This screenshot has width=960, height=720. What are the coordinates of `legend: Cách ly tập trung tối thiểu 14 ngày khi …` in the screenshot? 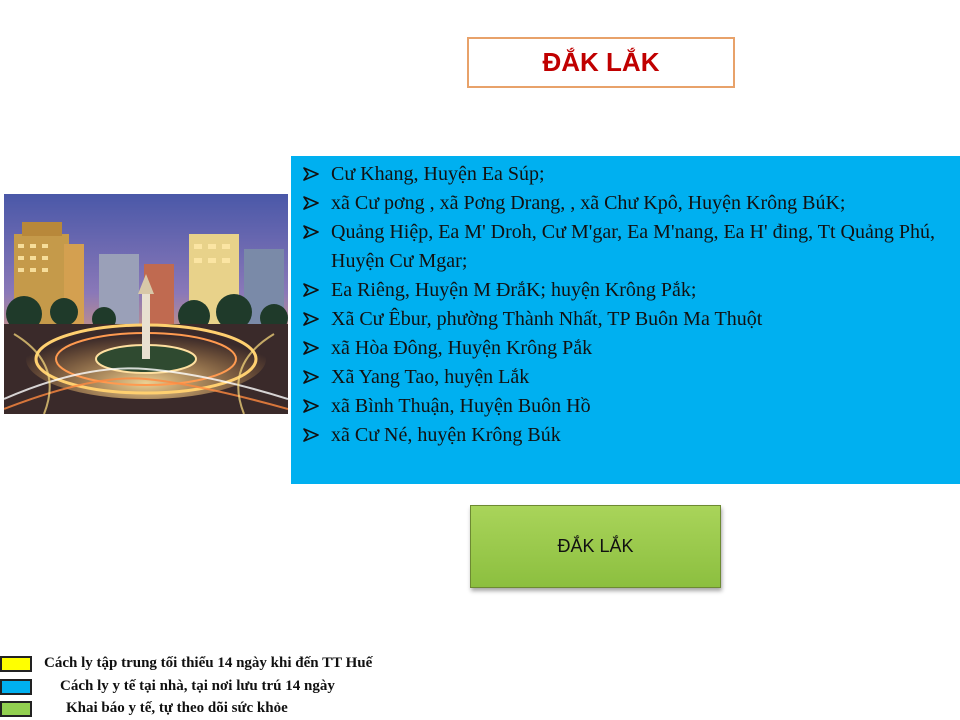 It's located at (260, 685).